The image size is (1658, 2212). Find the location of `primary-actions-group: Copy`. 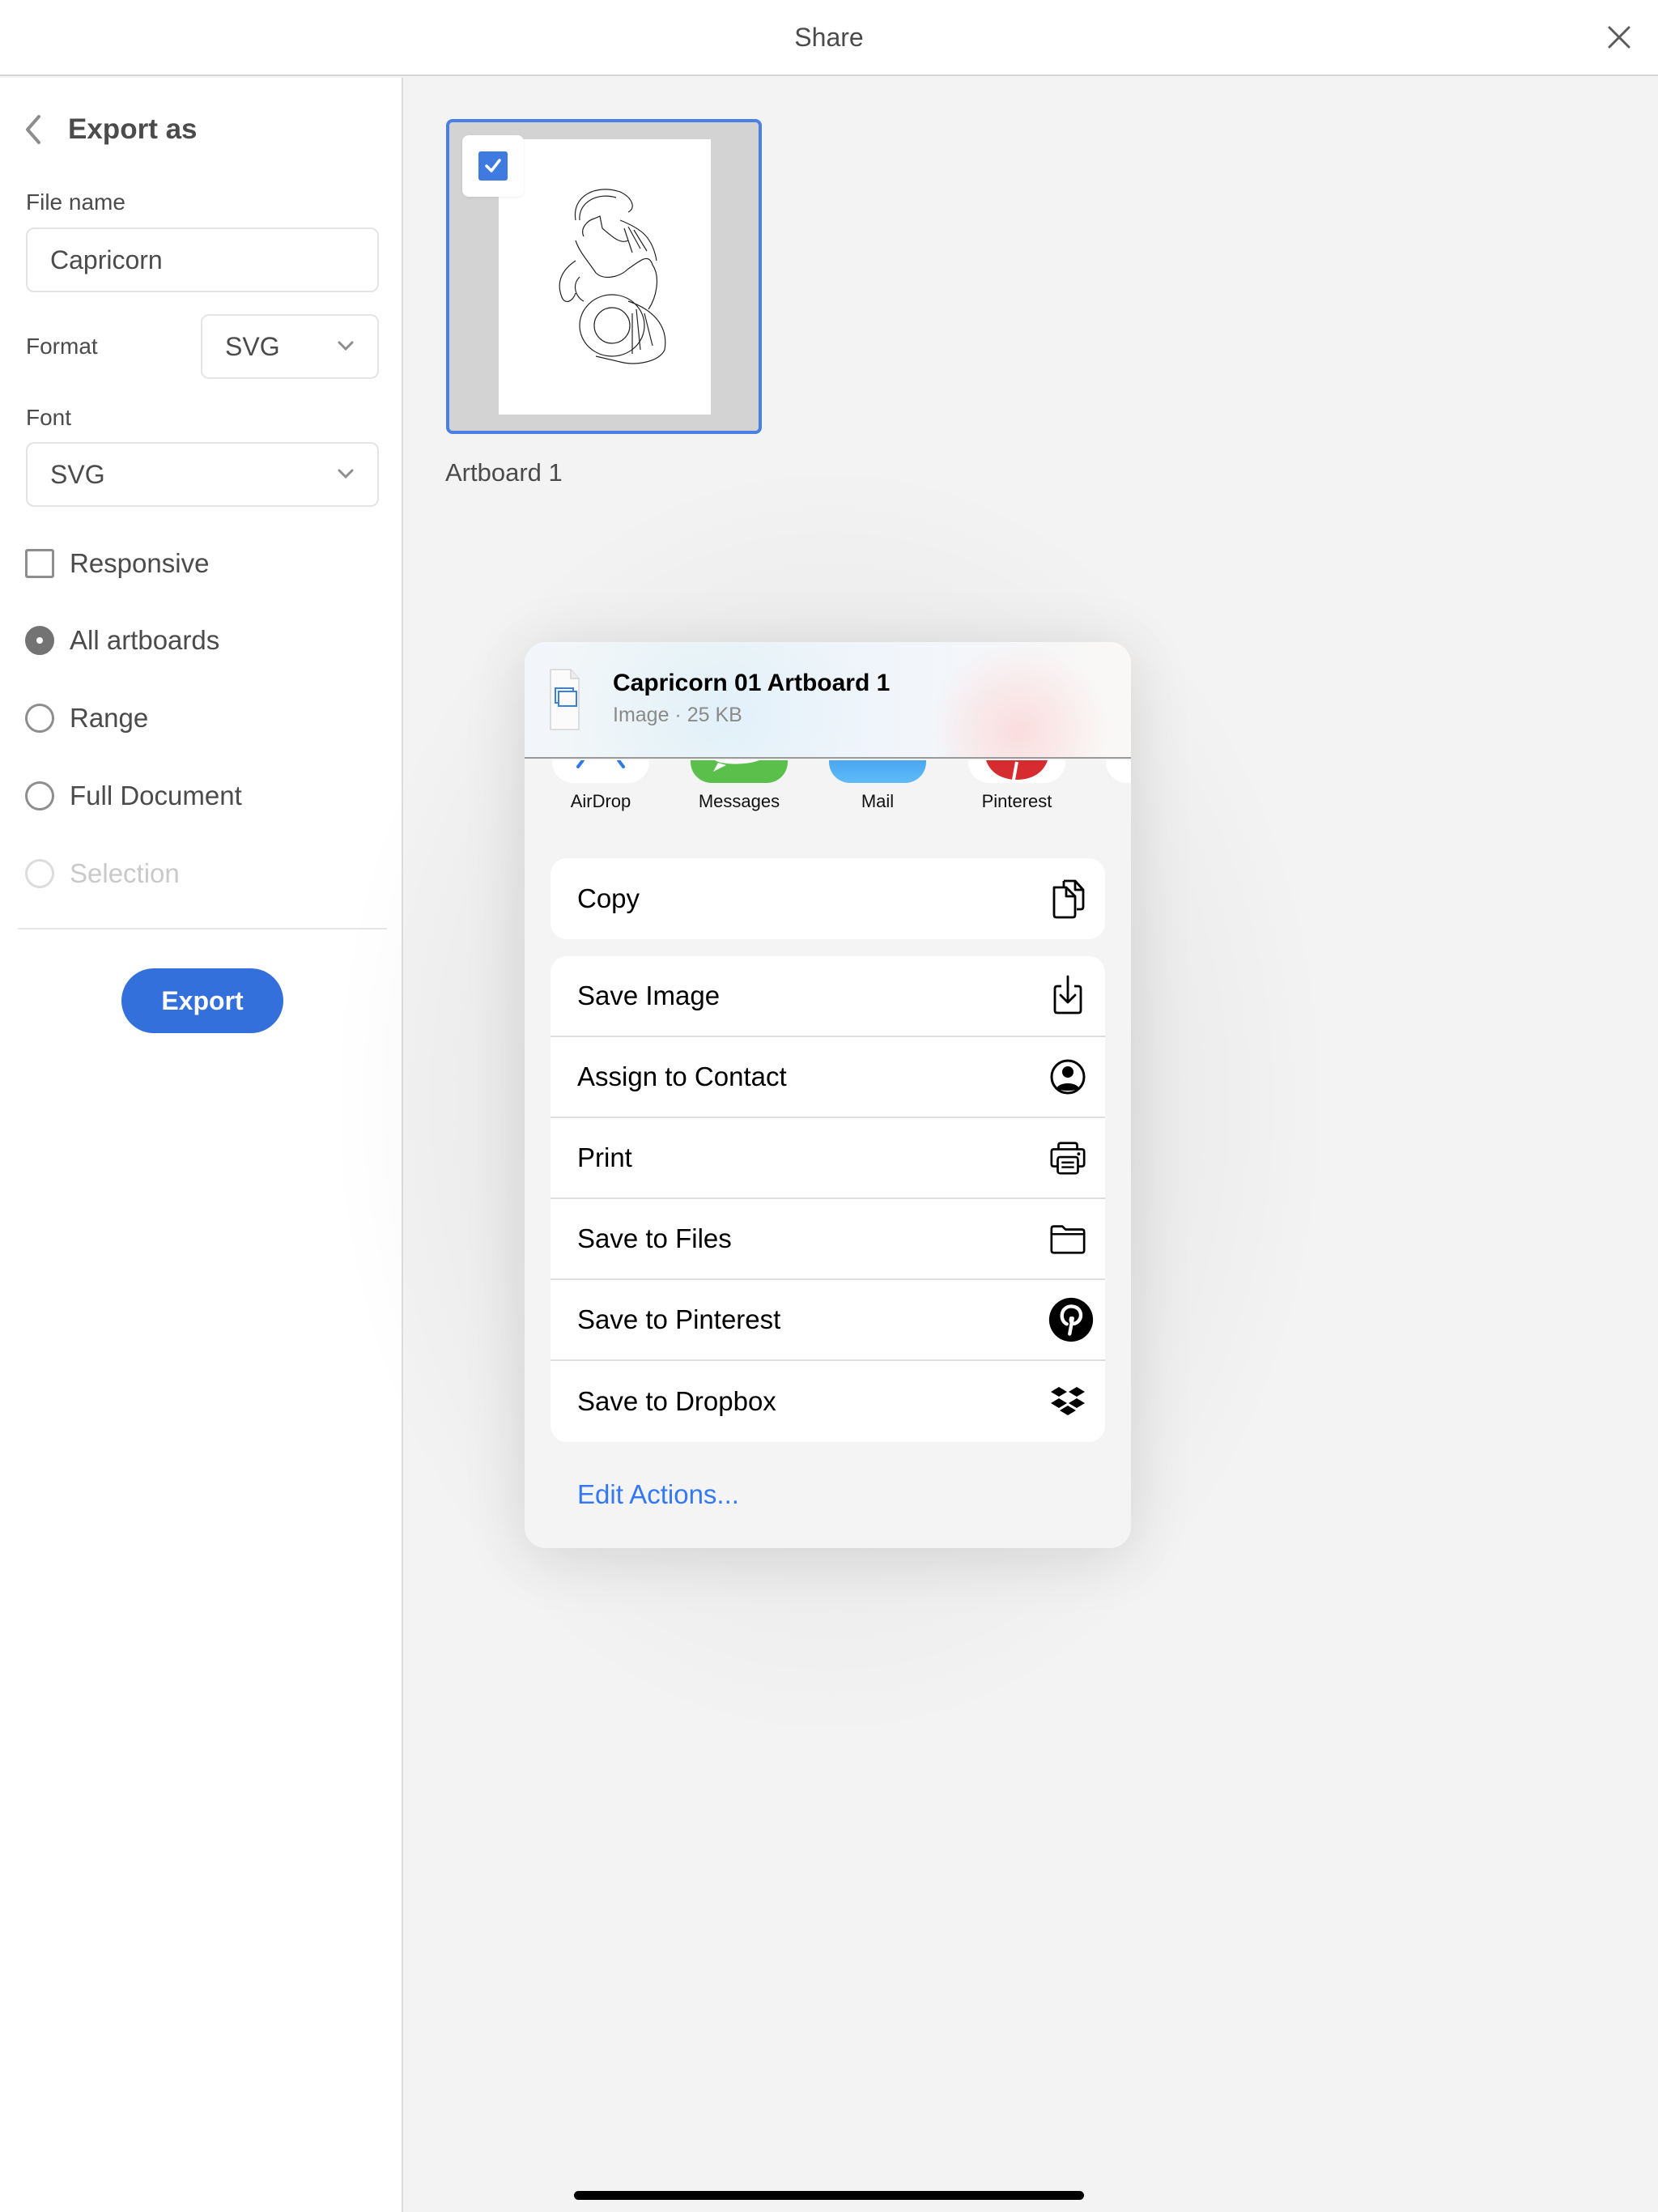

primary-actions-group: Copy is located at coordinates (828, 899).